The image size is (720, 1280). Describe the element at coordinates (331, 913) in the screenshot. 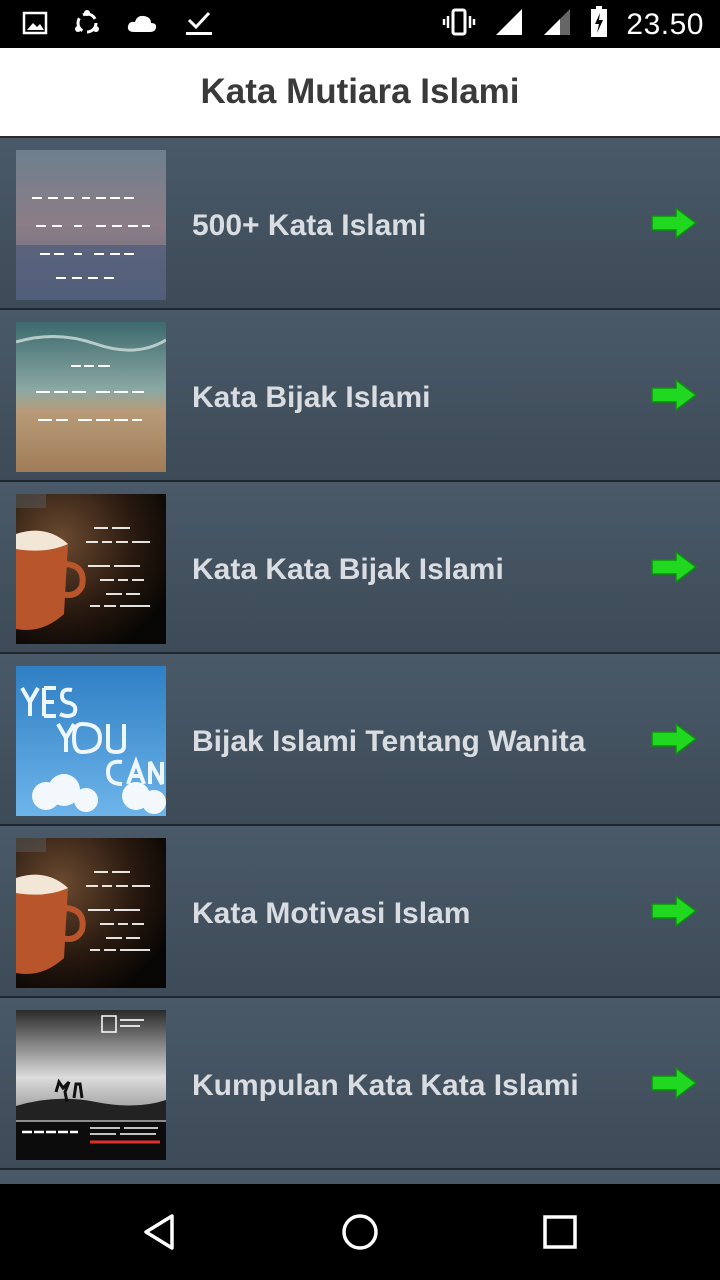

I see `list-item-label: Kata Motivasi Islam` at that location.